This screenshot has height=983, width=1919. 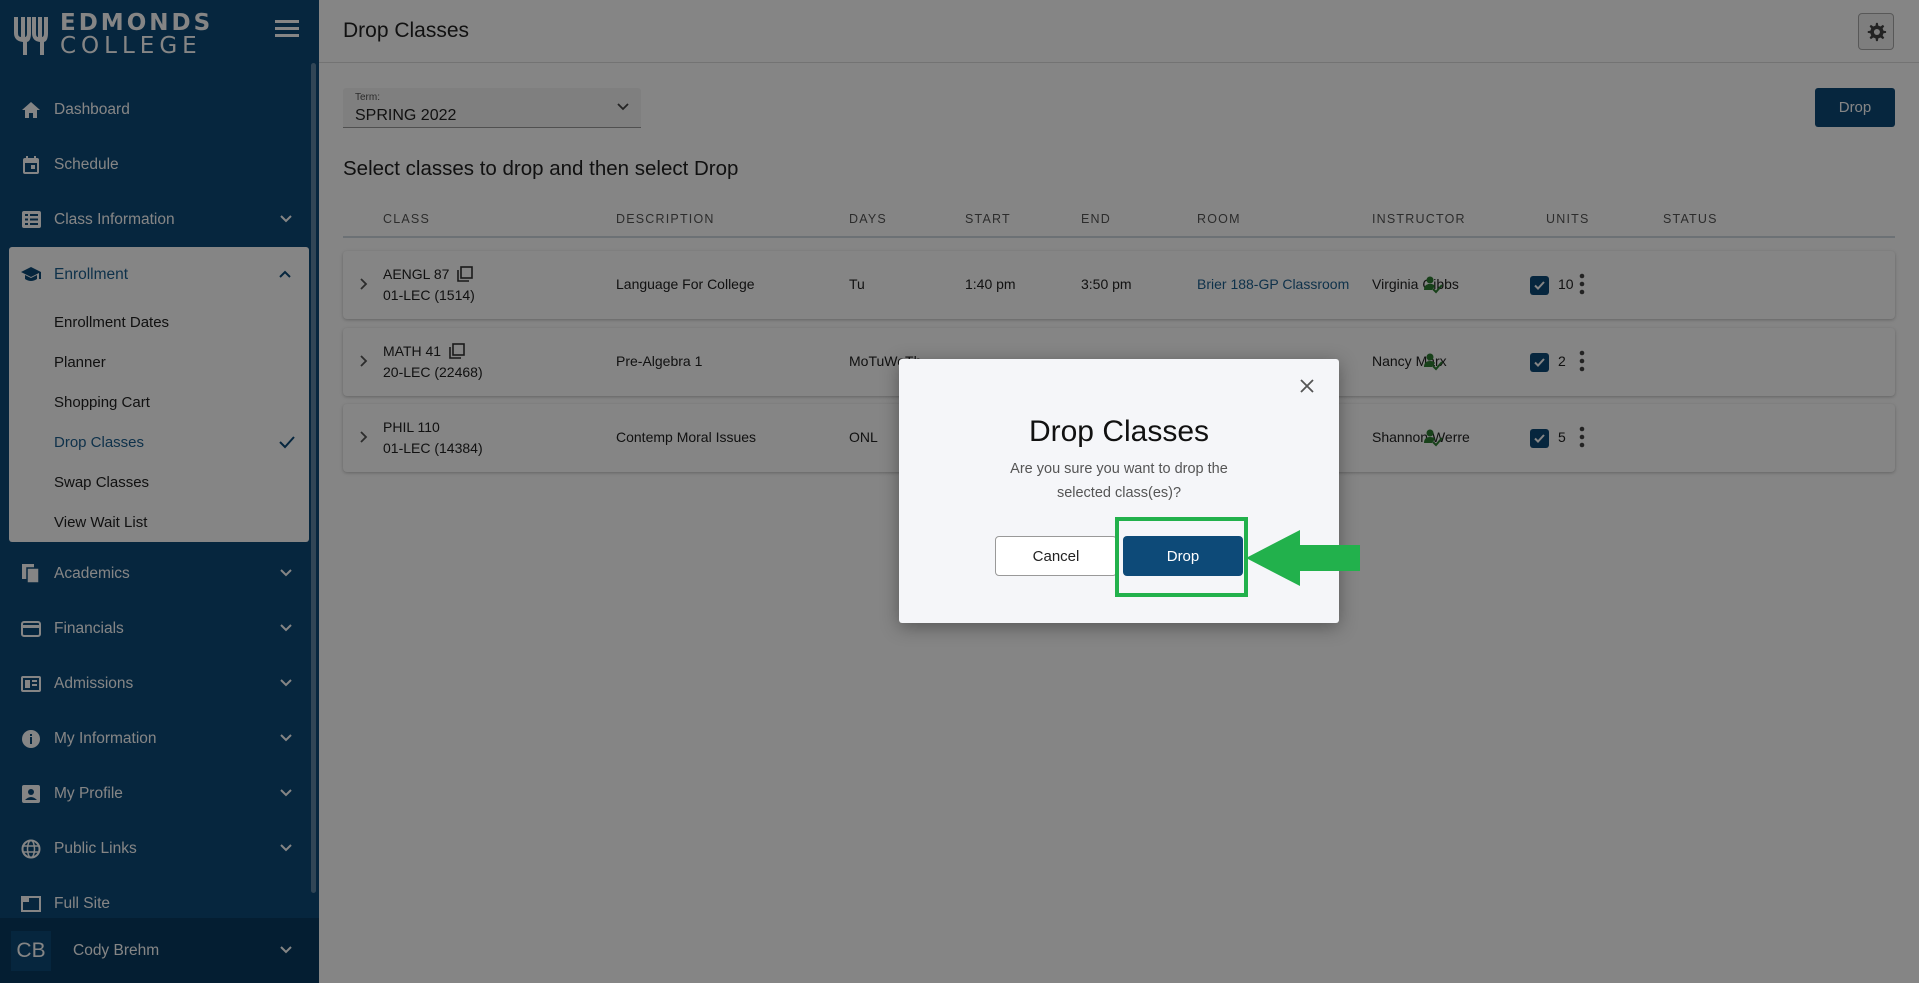 I want to click on arrow-left-icon, so click(x=1303, y=558).